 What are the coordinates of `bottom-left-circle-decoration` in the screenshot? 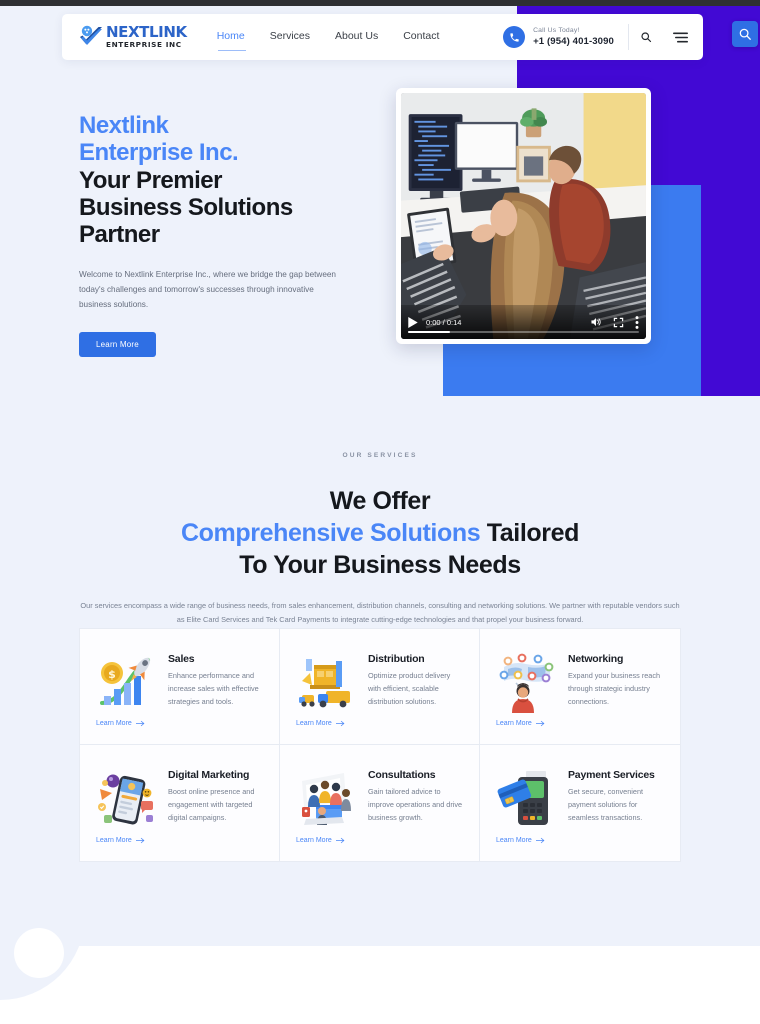 It's located at (39, 953).